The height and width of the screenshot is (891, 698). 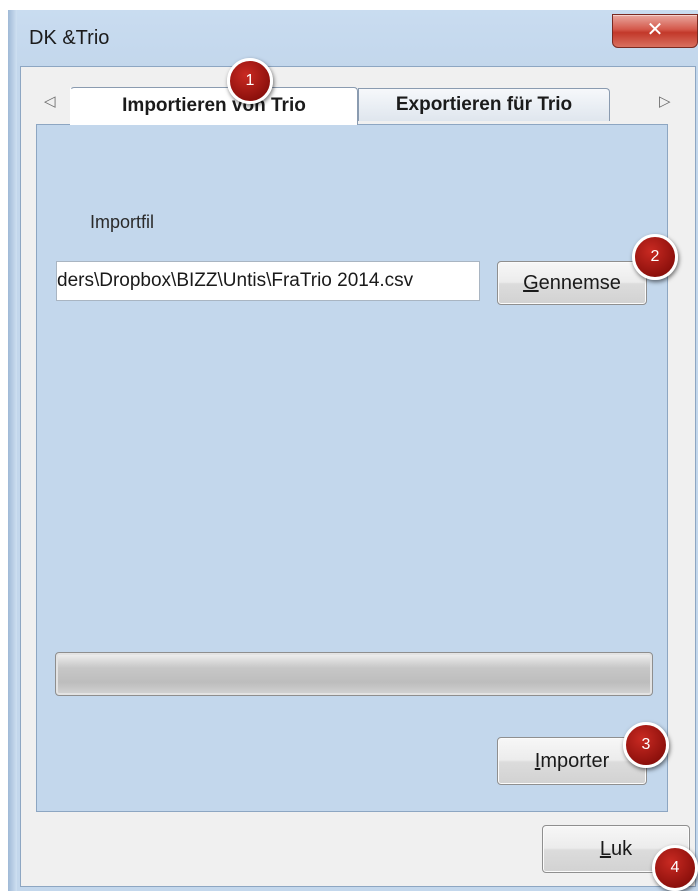 I want to click on tab-scroll-right-icon: ▷, so click(x=665, y=101).